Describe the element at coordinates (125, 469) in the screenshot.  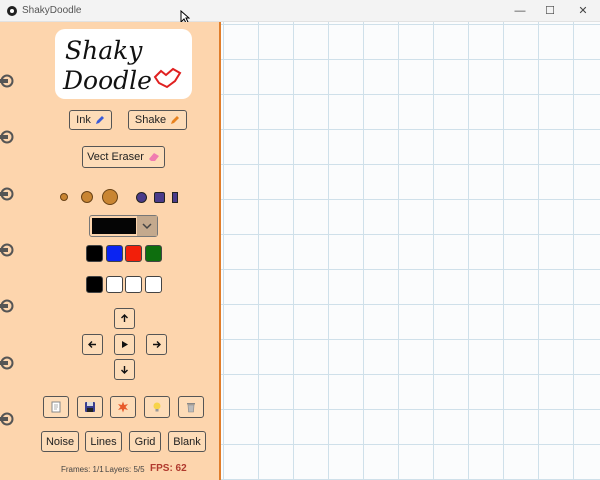
I see `layers-counter: Layers: 5/5` at that location.